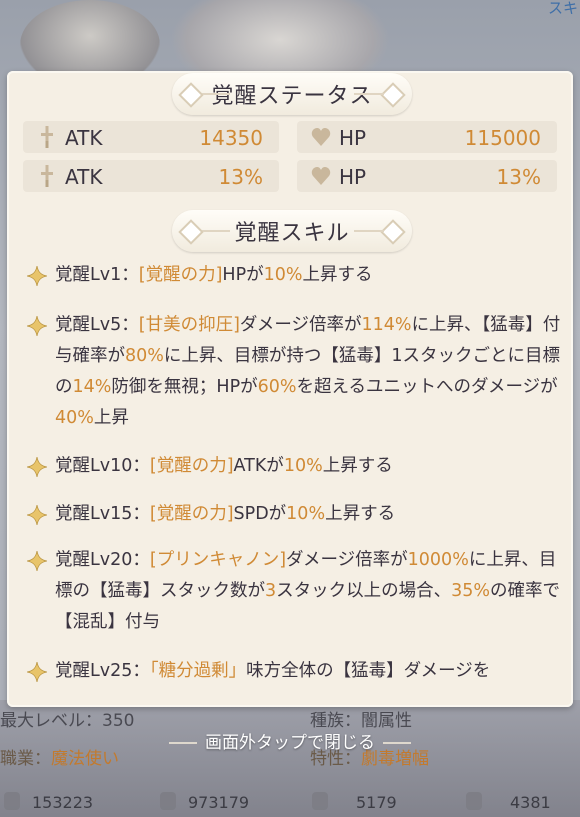 The height and width of the screenshot is (817, 580). What do you see at coordinates (92, 387) in the screenshot?
I see `skill-highlight: 14%` at bounding box center [92, 387].